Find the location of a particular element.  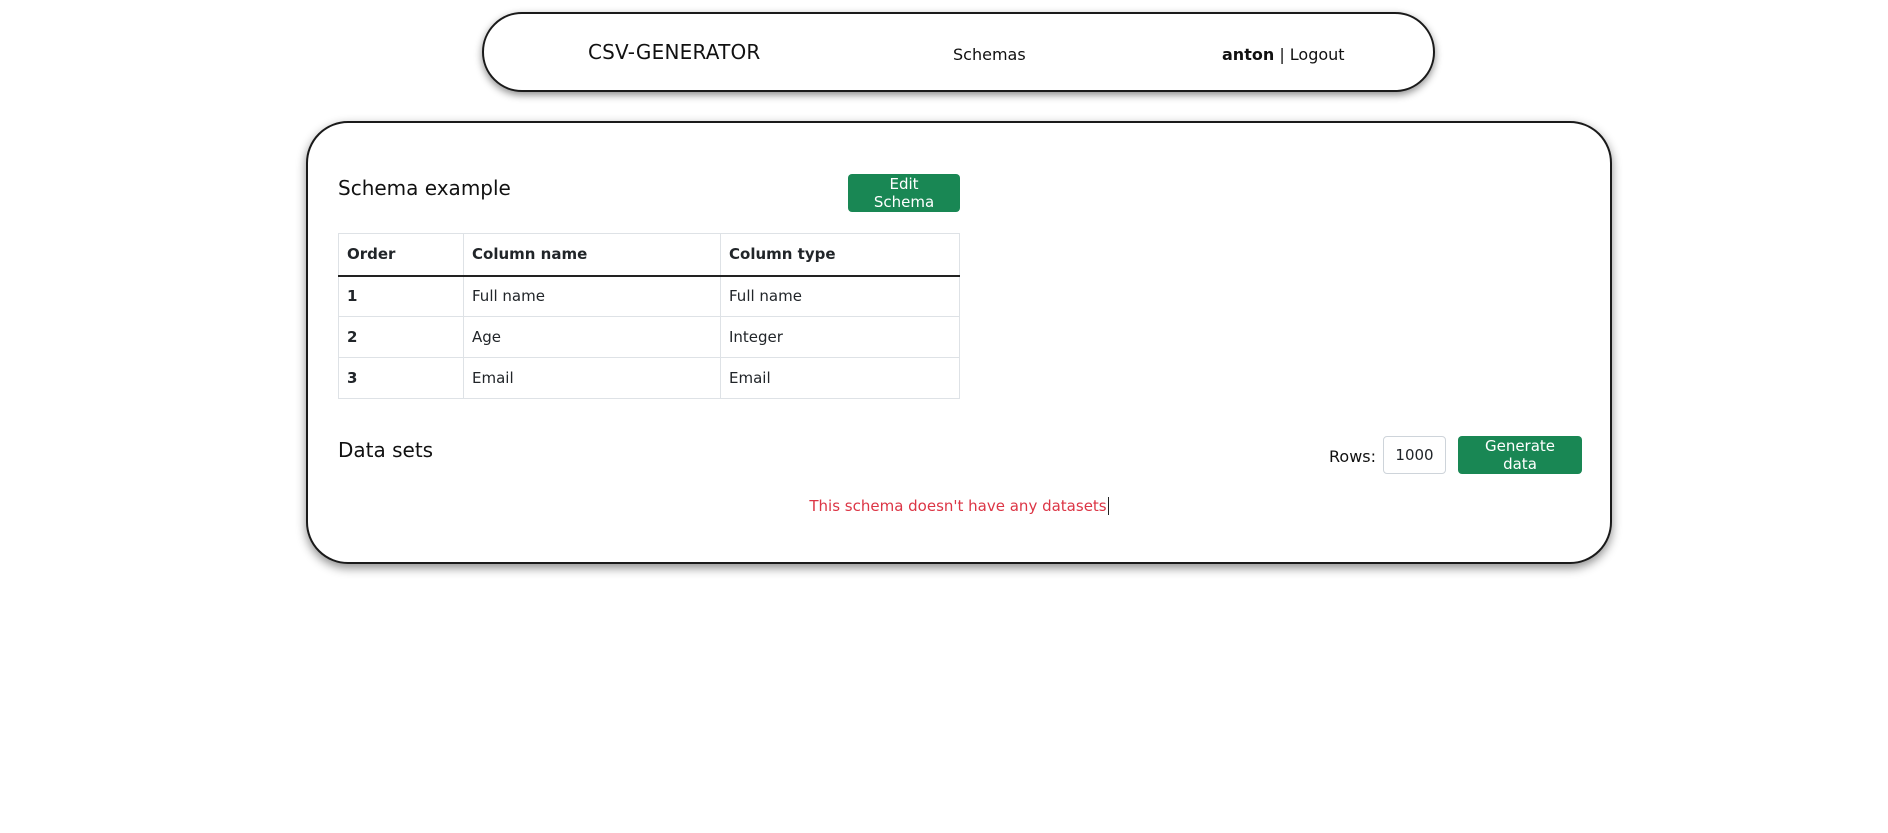

nav-link-schemas: Schemas is located at coordinates (989, 54).